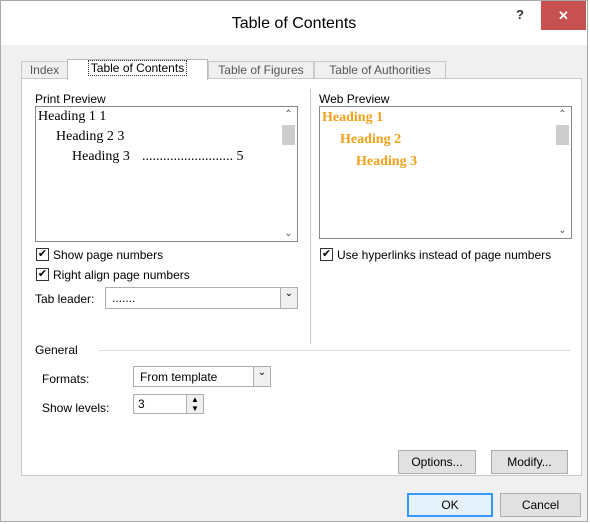 Image resolution: width=590 pixels, height=524 pixels. Describe the element at coordinates (121, 275) in the screenshot. I see `right-align-label: Right align page numbers` at that location.